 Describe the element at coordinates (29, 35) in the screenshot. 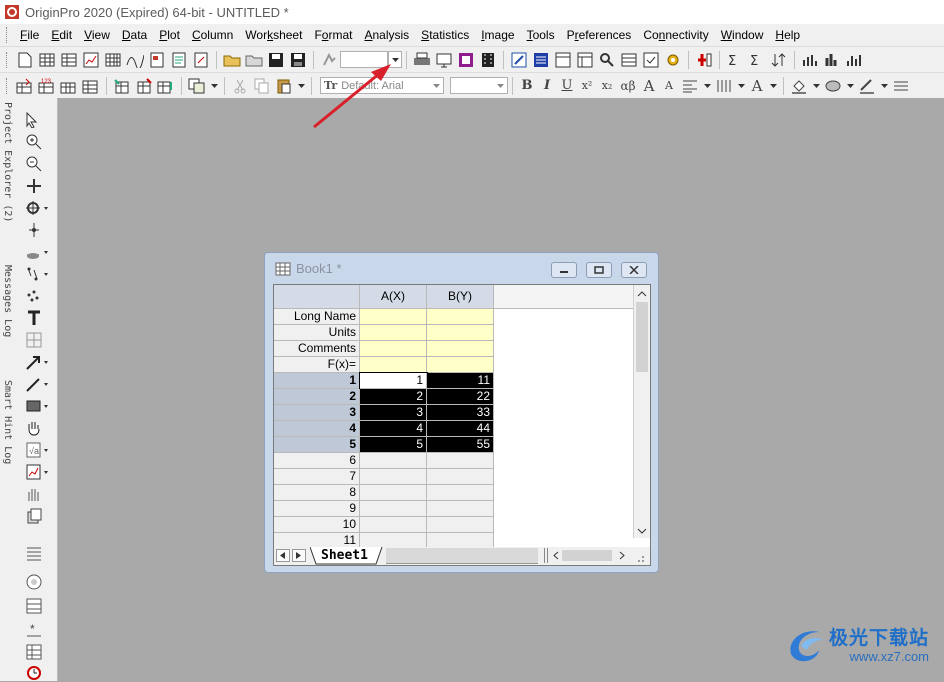

I see `menu-file: File` at that location.